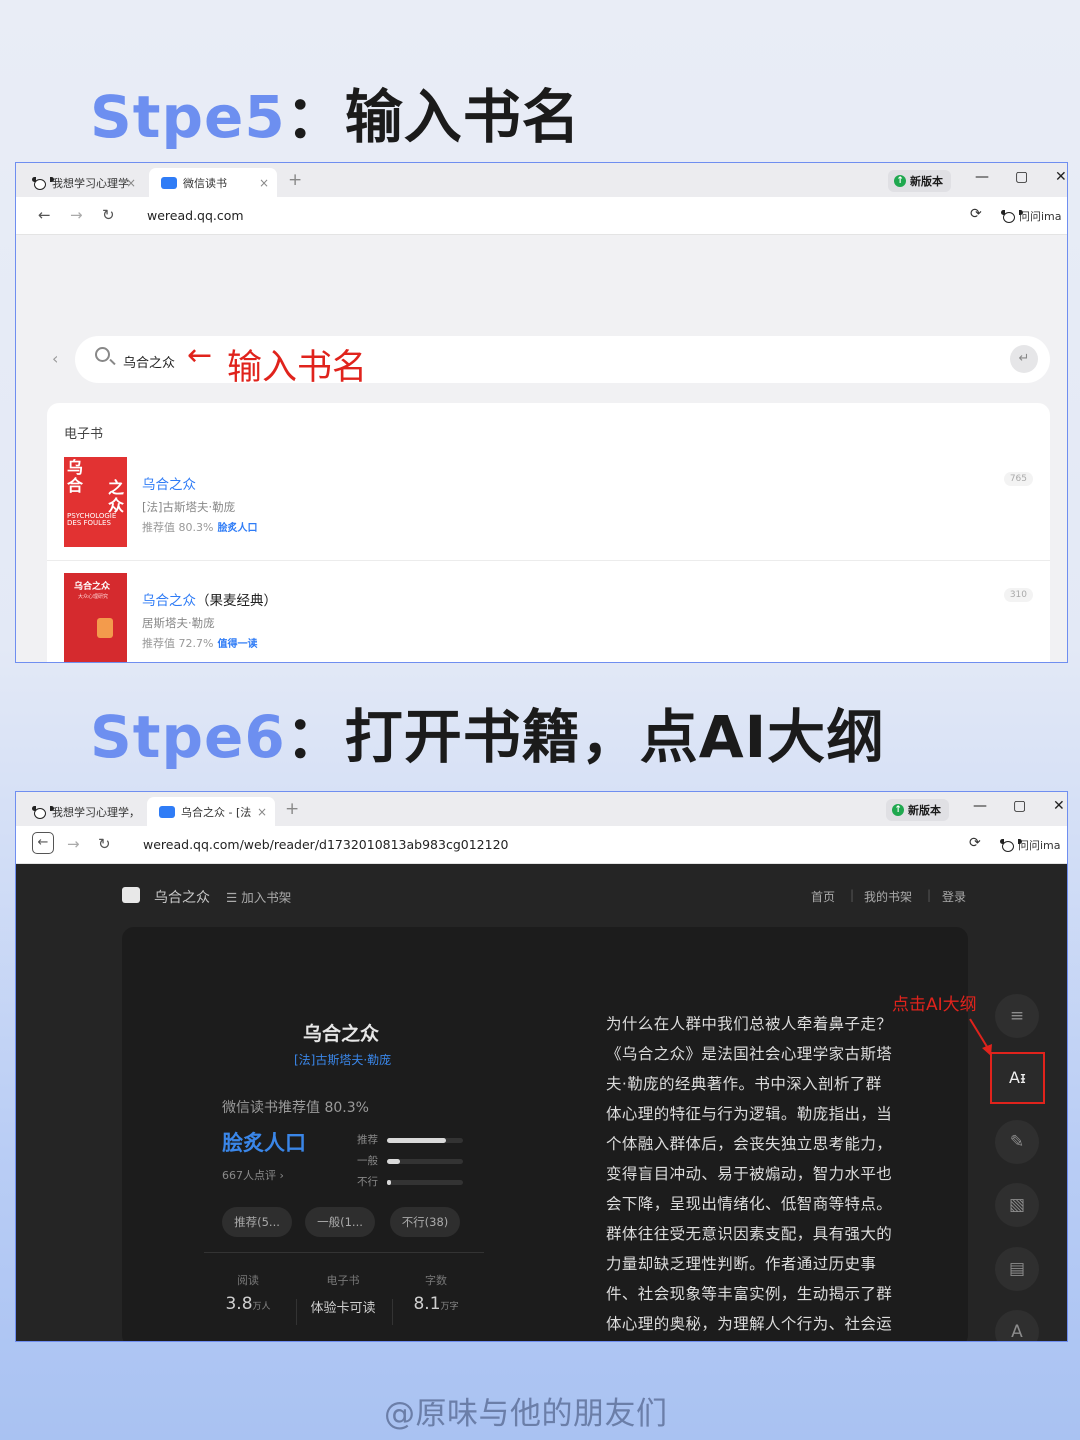 Image resolution: width=1080 pixels, height=1440 pixels. I want to click on stat-value: 3.8, so click(239, 1304).